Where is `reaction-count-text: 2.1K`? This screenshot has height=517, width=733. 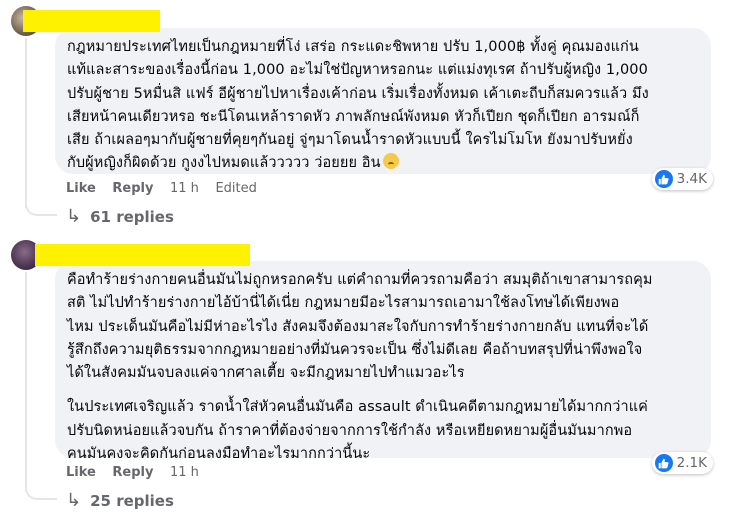
reaction-count-text: 2.1K is located at coordinates (691, 463).